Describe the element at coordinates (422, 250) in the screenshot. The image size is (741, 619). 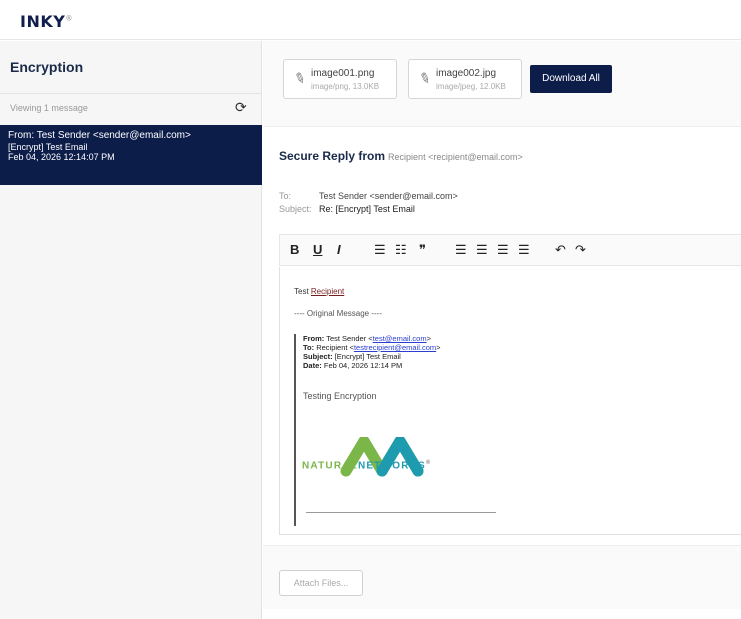
I see `blockquote-icon: ❞` at that location.